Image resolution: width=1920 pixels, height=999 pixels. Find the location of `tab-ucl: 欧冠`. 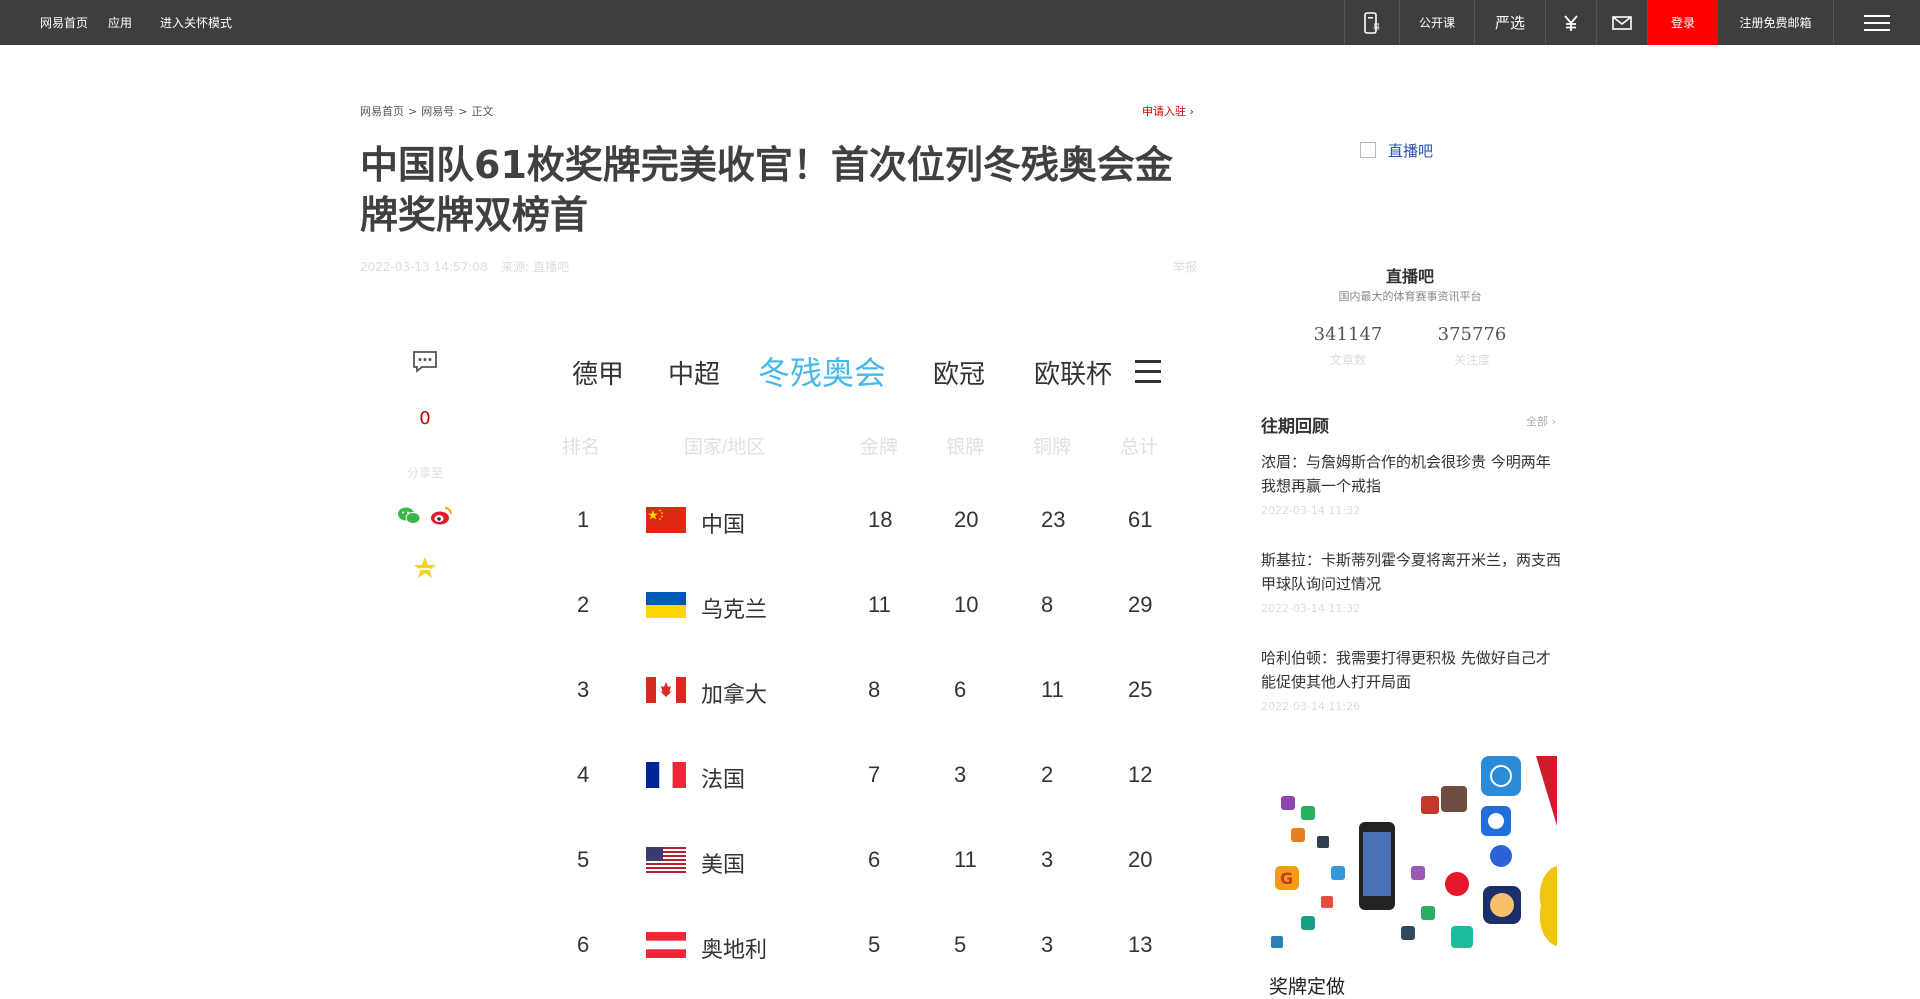

tab-ucl: 欧冠 is located at coordinates (959, 372).